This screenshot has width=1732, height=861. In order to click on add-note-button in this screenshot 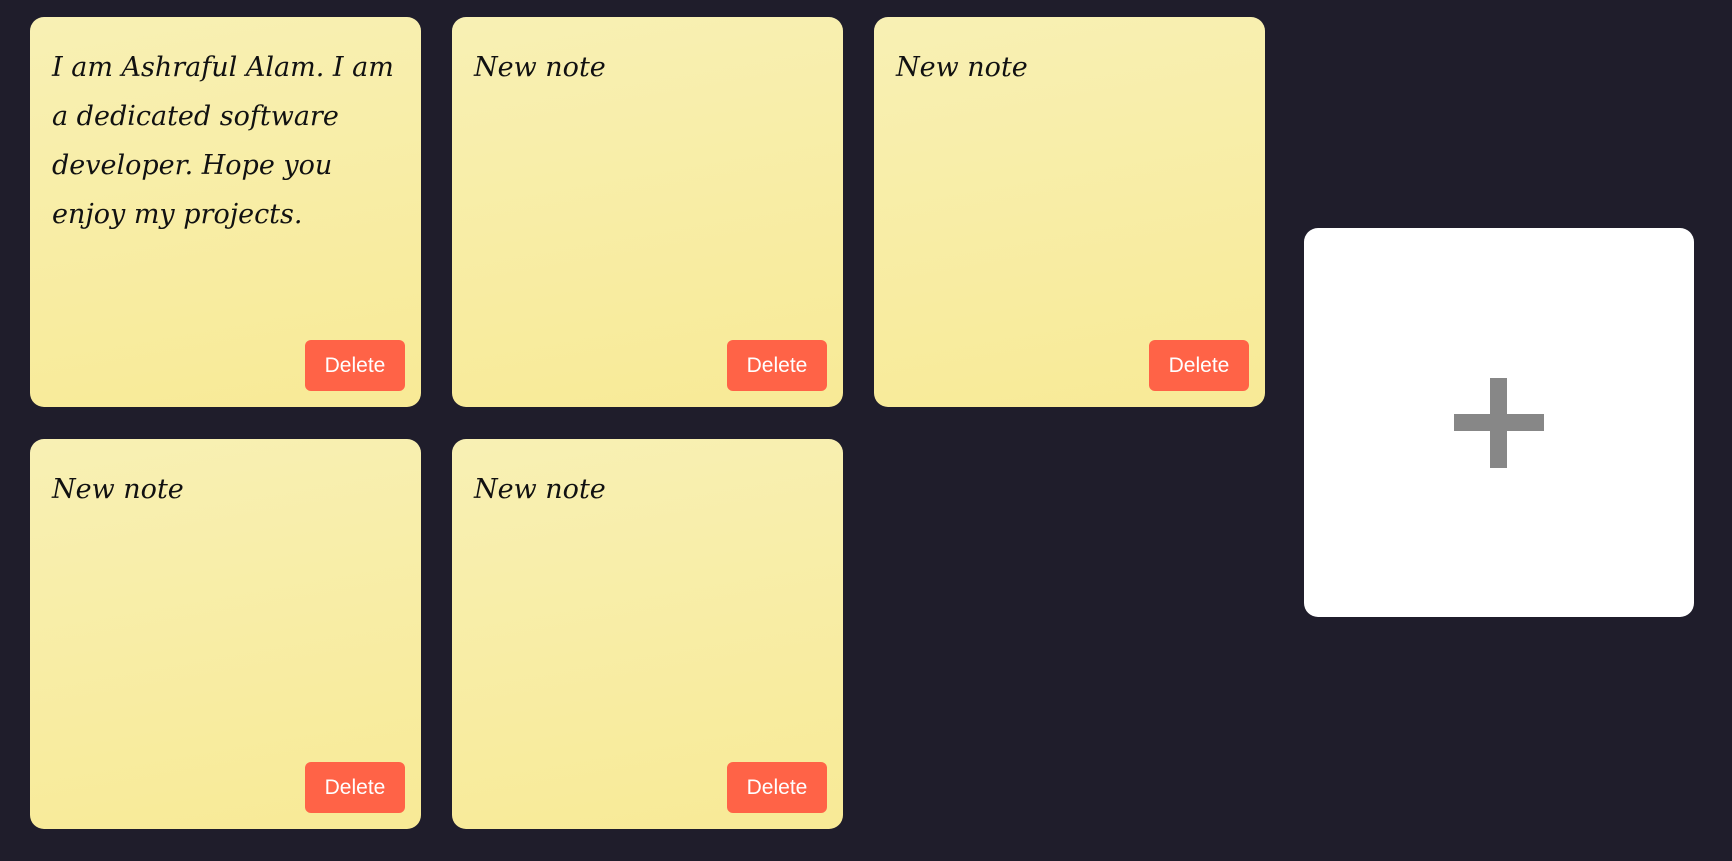, I will do `click(1499, 422)`.